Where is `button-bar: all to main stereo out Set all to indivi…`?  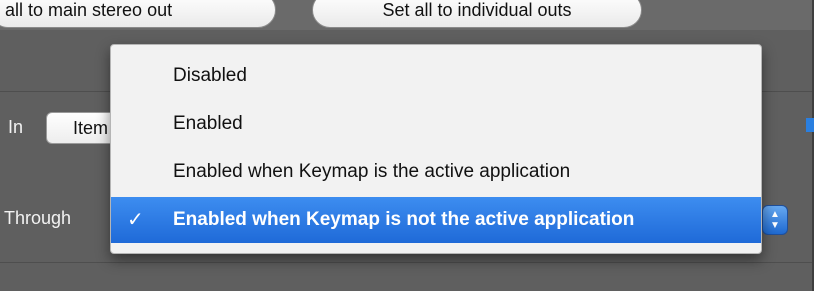 button-bar: all to main stereo out Set all to indivi… is located at coordinates (406, 15).